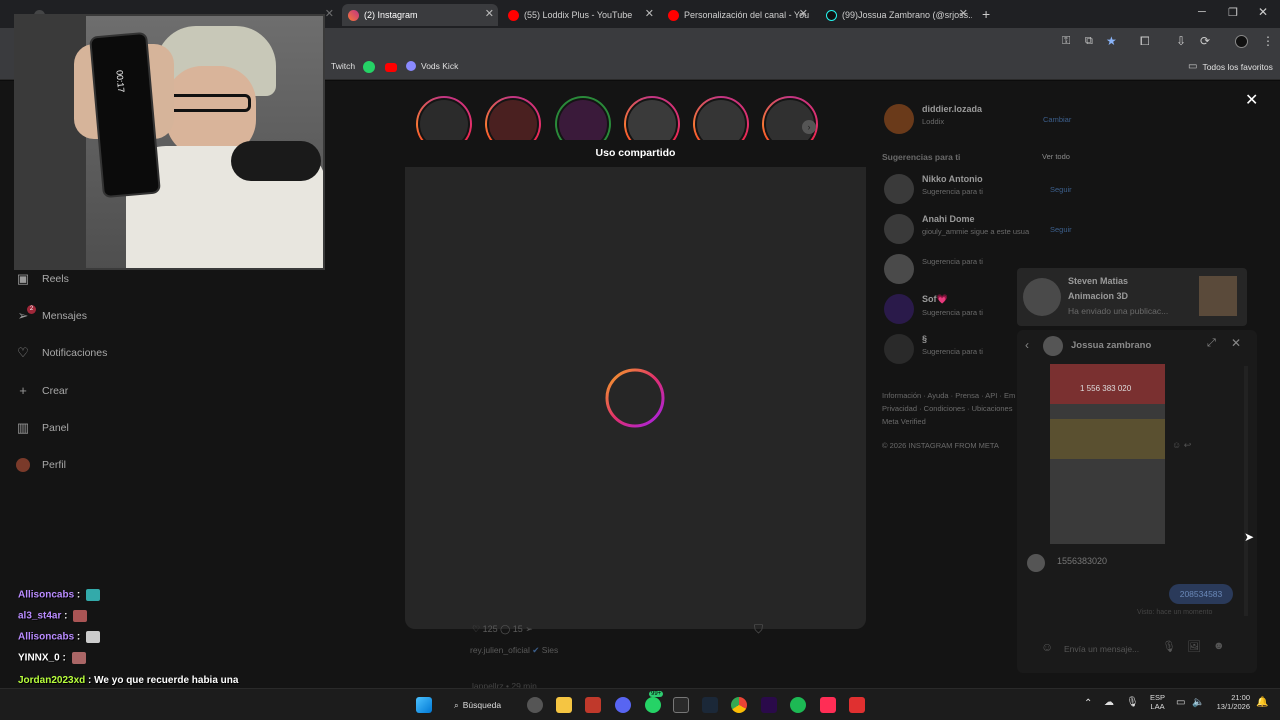  Describe the element at coordinates (1205, 41) in the screenshot. I see `sync-icon: ⟳` at that location.